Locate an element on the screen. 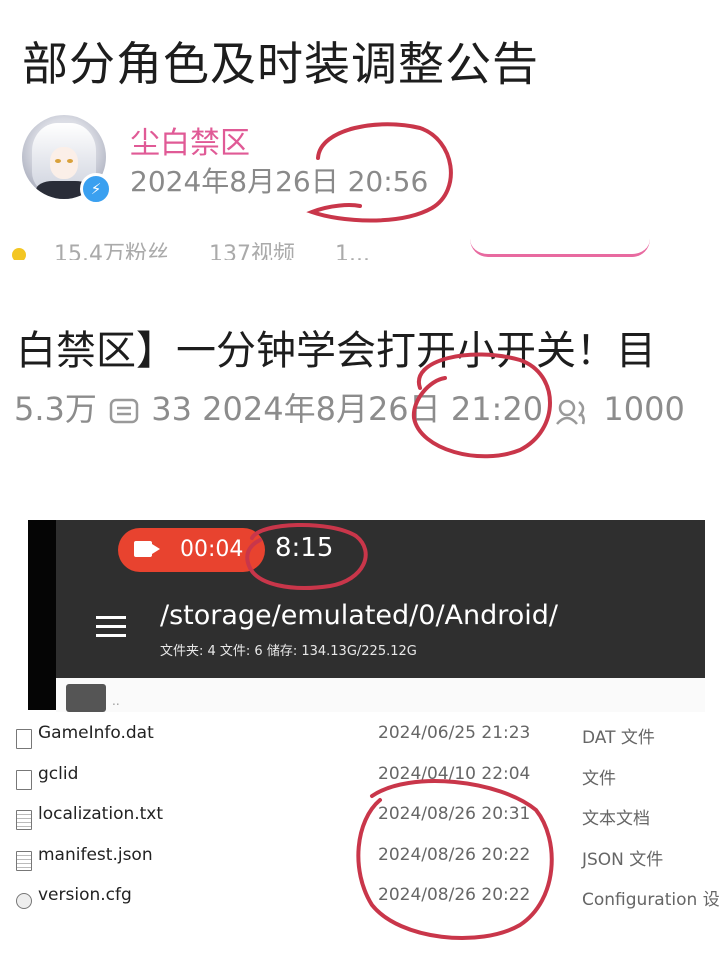  annotation-circle-file-dates is located at coordinates (455, 859).